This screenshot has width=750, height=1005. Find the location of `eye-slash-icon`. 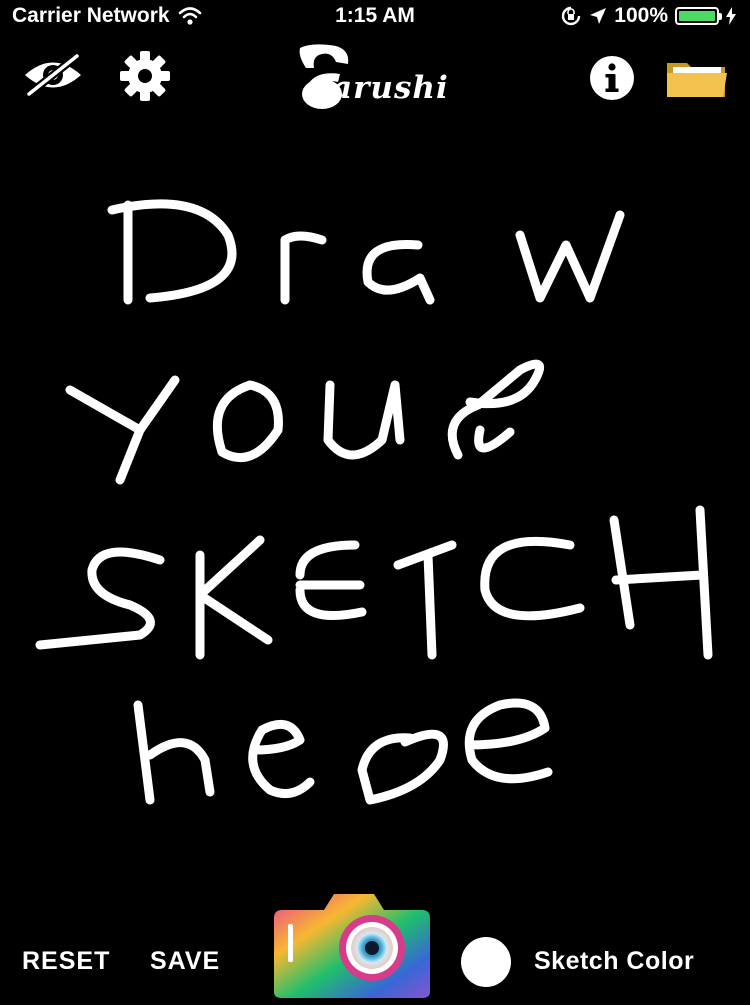

eye-slash-icon is located at coordinates (53, 75).